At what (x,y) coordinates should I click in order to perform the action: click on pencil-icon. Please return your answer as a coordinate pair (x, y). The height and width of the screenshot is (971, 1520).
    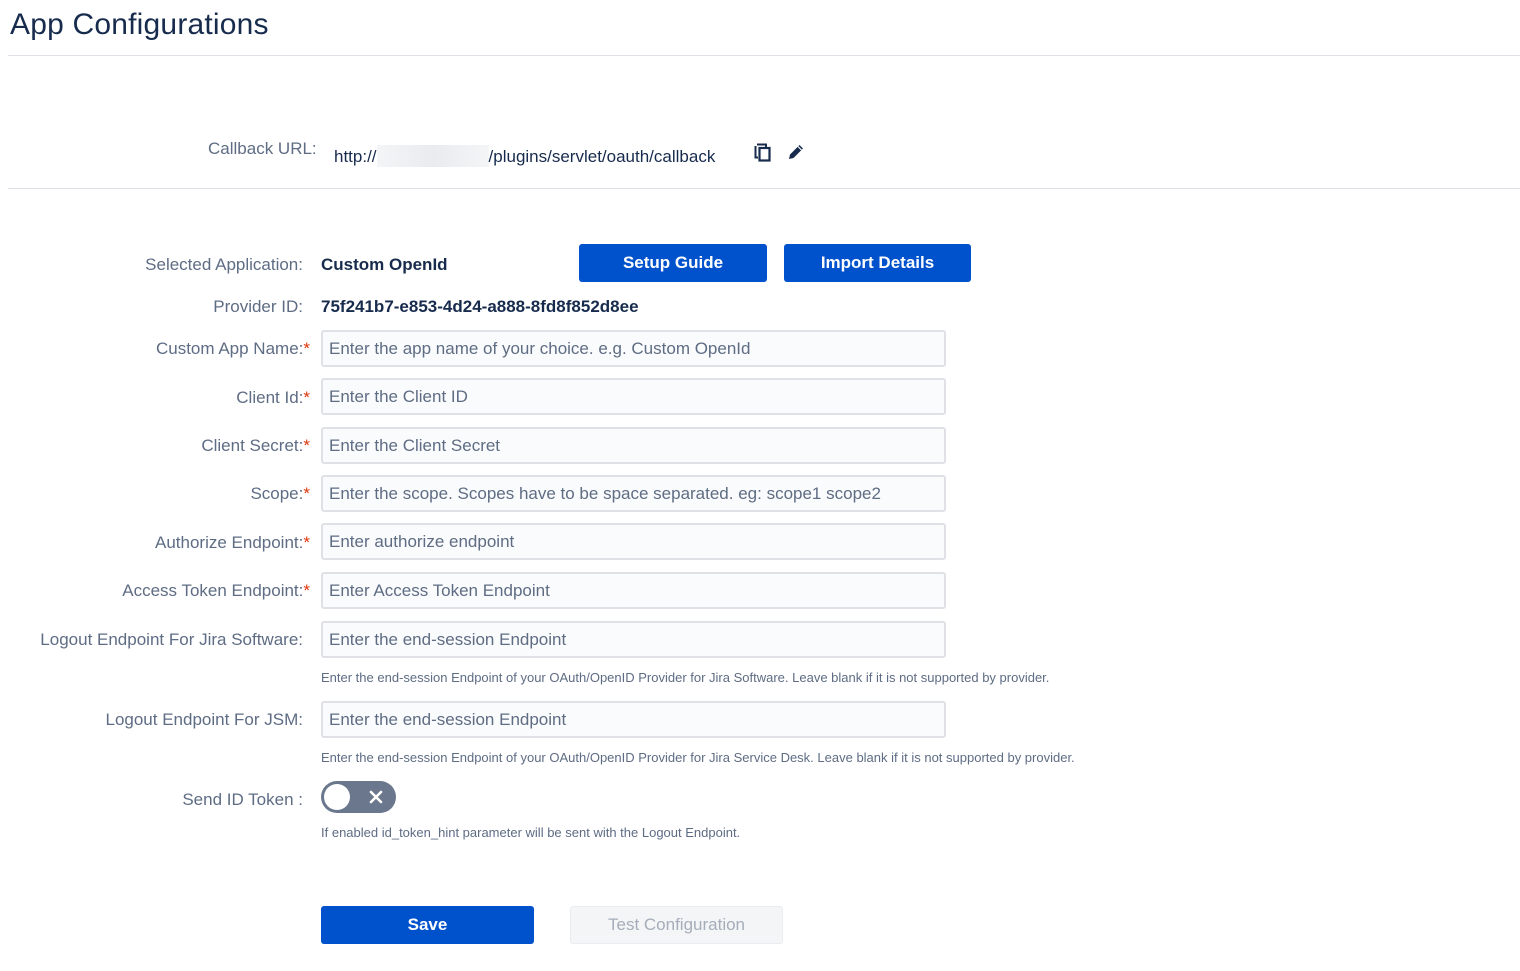
    Looking at the image, I should click on (796, 154).